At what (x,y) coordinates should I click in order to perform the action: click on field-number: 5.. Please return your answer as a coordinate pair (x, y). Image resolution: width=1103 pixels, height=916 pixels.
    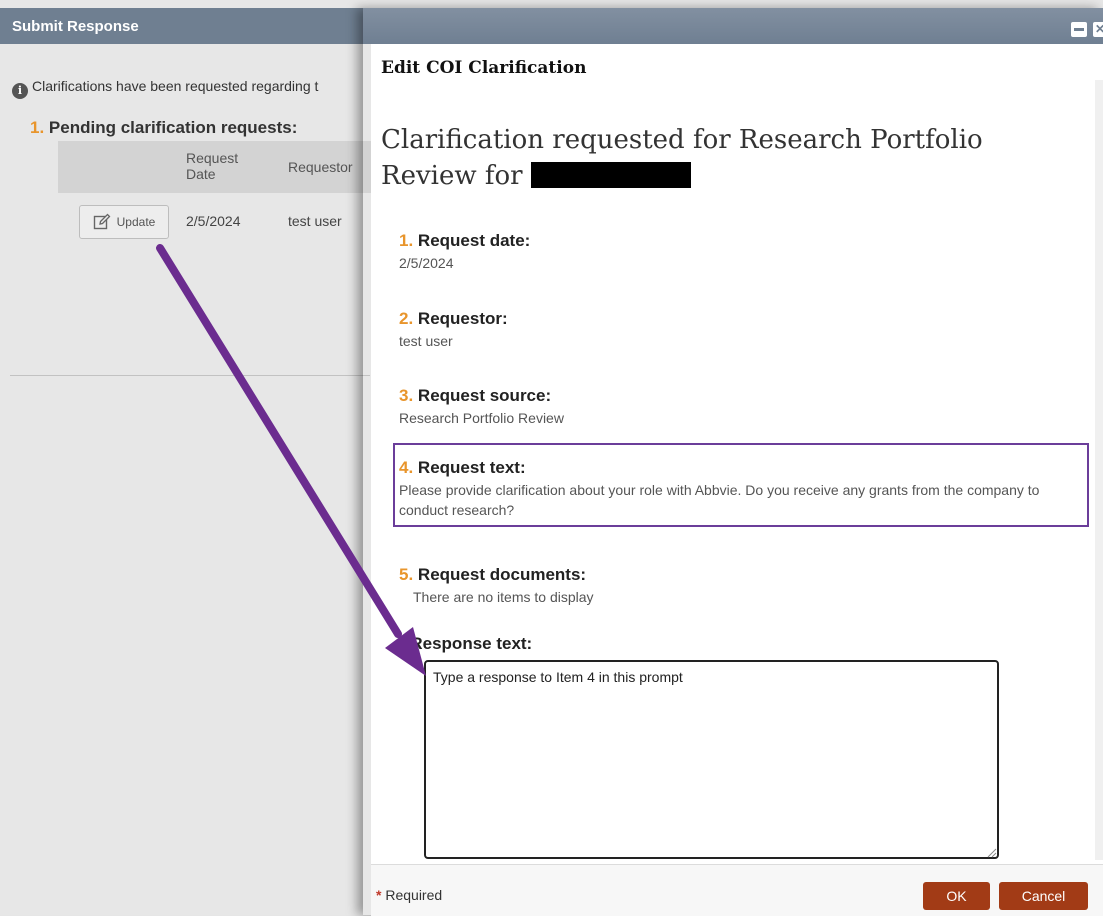
    Looking at the image, I should click on (406, 574).